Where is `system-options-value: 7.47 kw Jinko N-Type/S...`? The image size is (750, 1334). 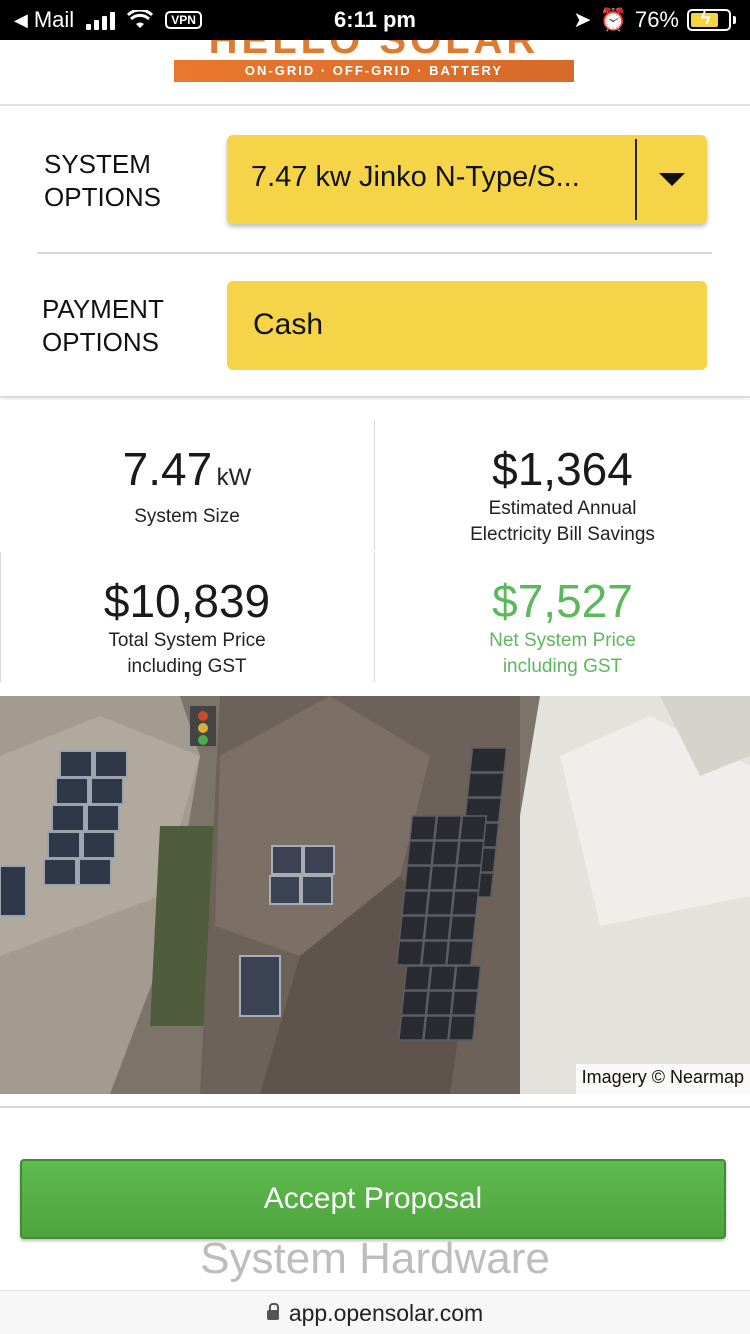 system-options-value: 7.47 kw Jinko N-Type/S... is located at coordinates (415, 177).